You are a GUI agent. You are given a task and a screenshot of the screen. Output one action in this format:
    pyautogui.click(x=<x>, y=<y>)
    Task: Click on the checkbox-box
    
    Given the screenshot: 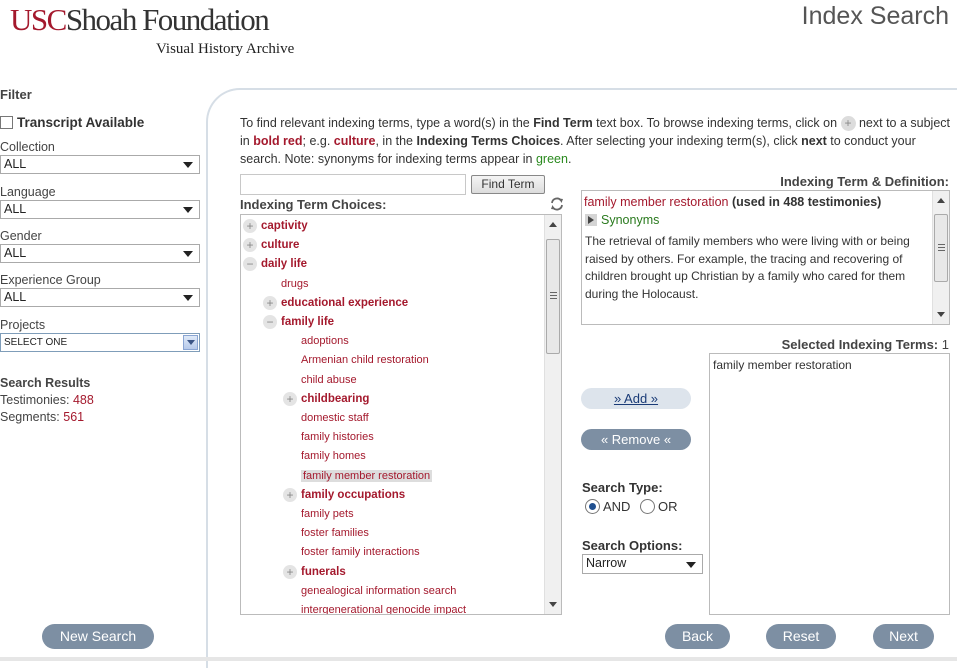 What is the action you would take?
    pyautogui.click(x=6, y=122)
    